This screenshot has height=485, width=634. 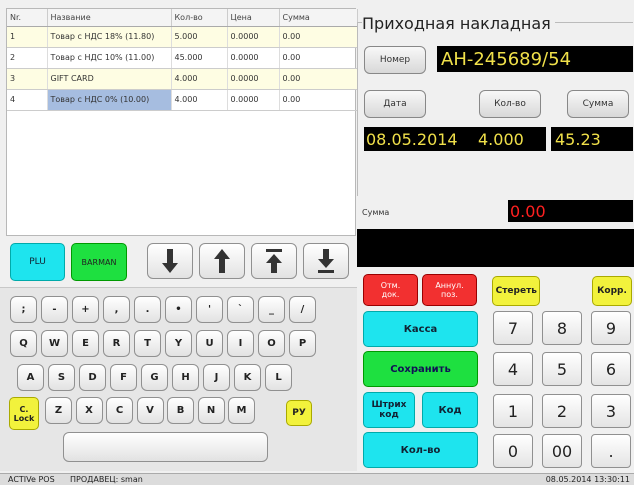 What do you see at coordinates (147, 343) in the screenshot?
I see `key-t: T` at bounding box center [147, 343].